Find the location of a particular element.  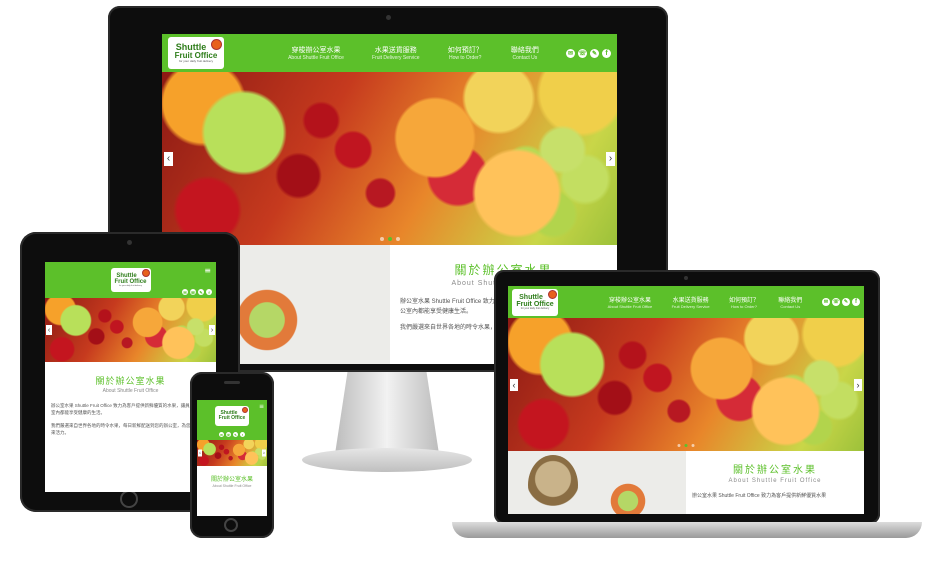

laptop-base is located at coordinates (687, 530).